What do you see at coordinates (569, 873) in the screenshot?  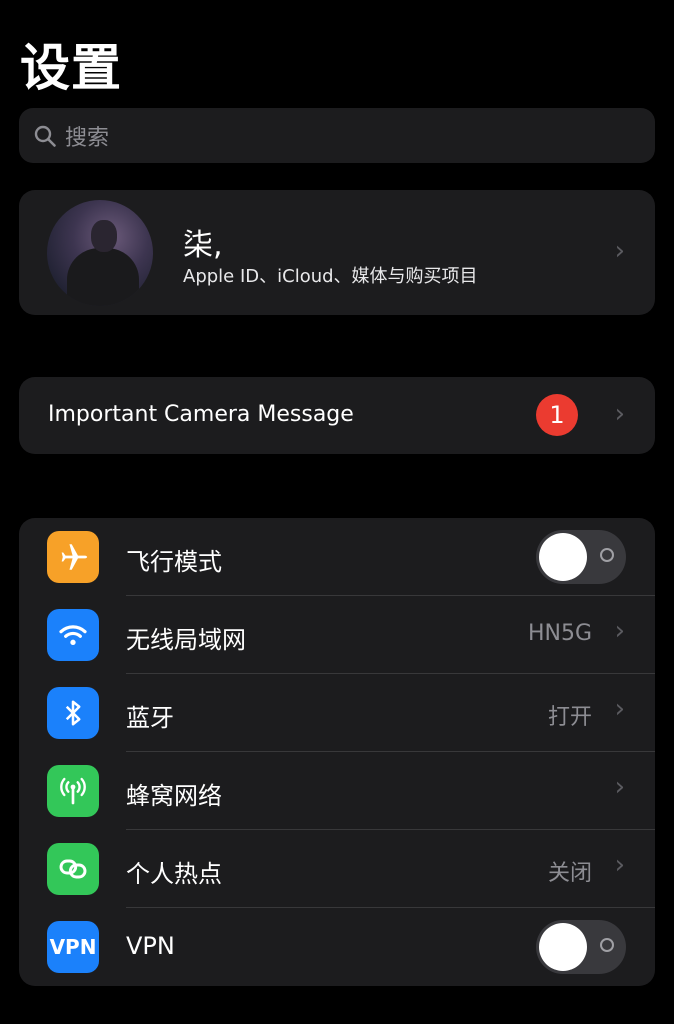 I see `hotspot-status-value: 关闭` at bounding box center [569, 873].